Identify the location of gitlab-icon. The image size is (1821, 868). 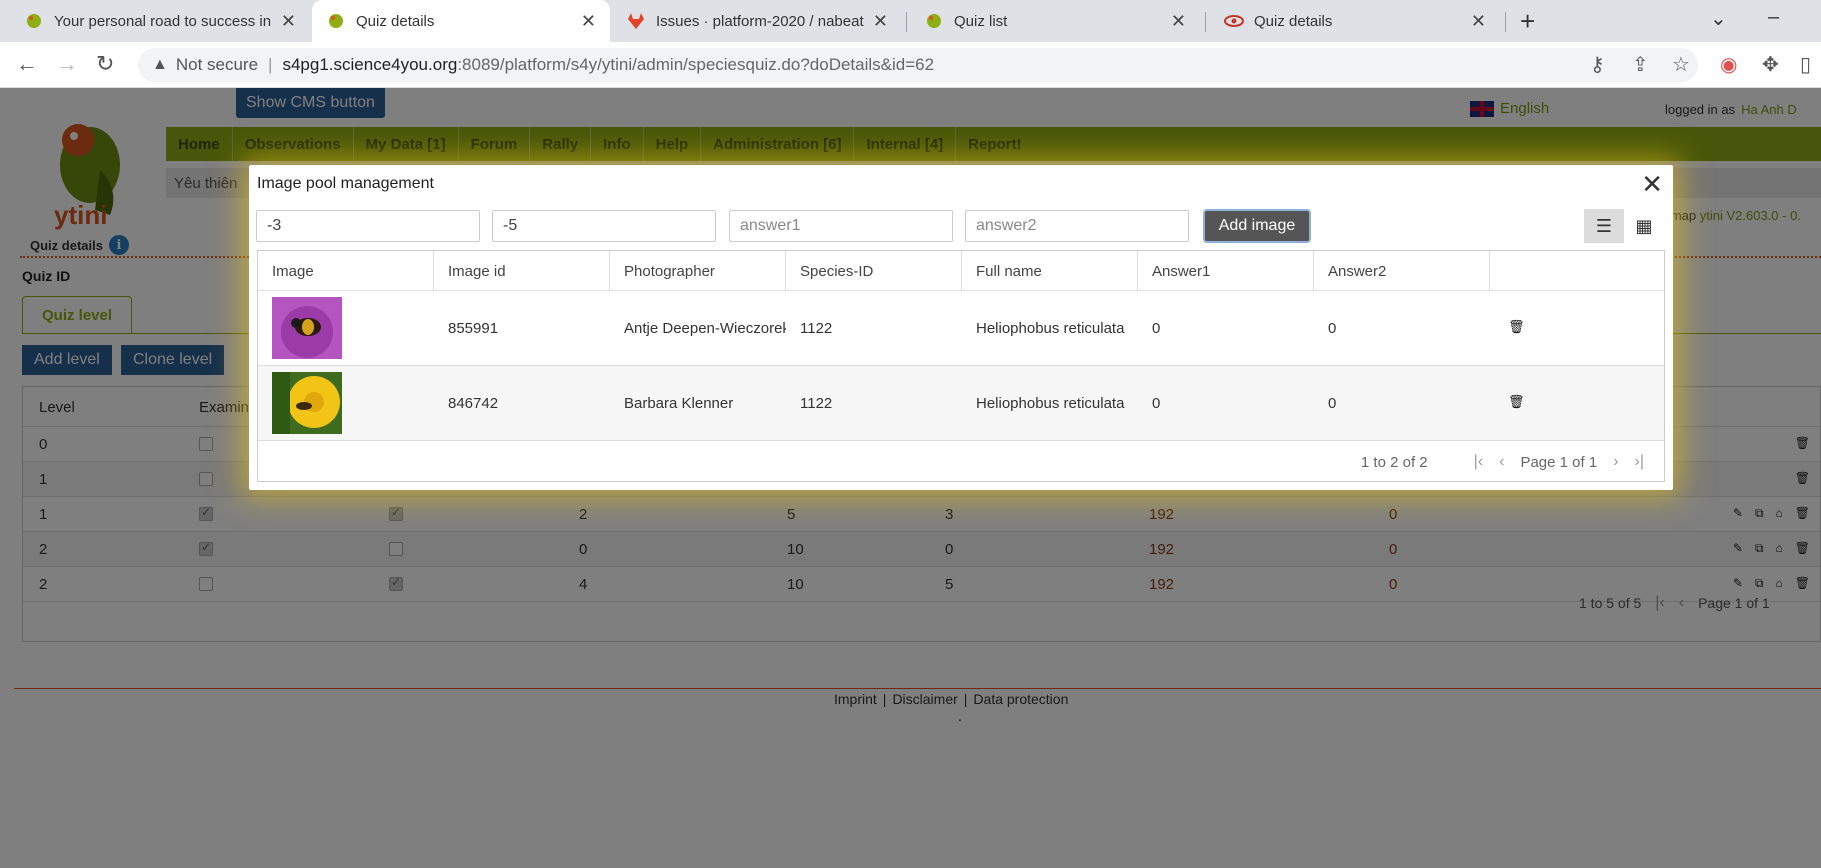
(636, 21).